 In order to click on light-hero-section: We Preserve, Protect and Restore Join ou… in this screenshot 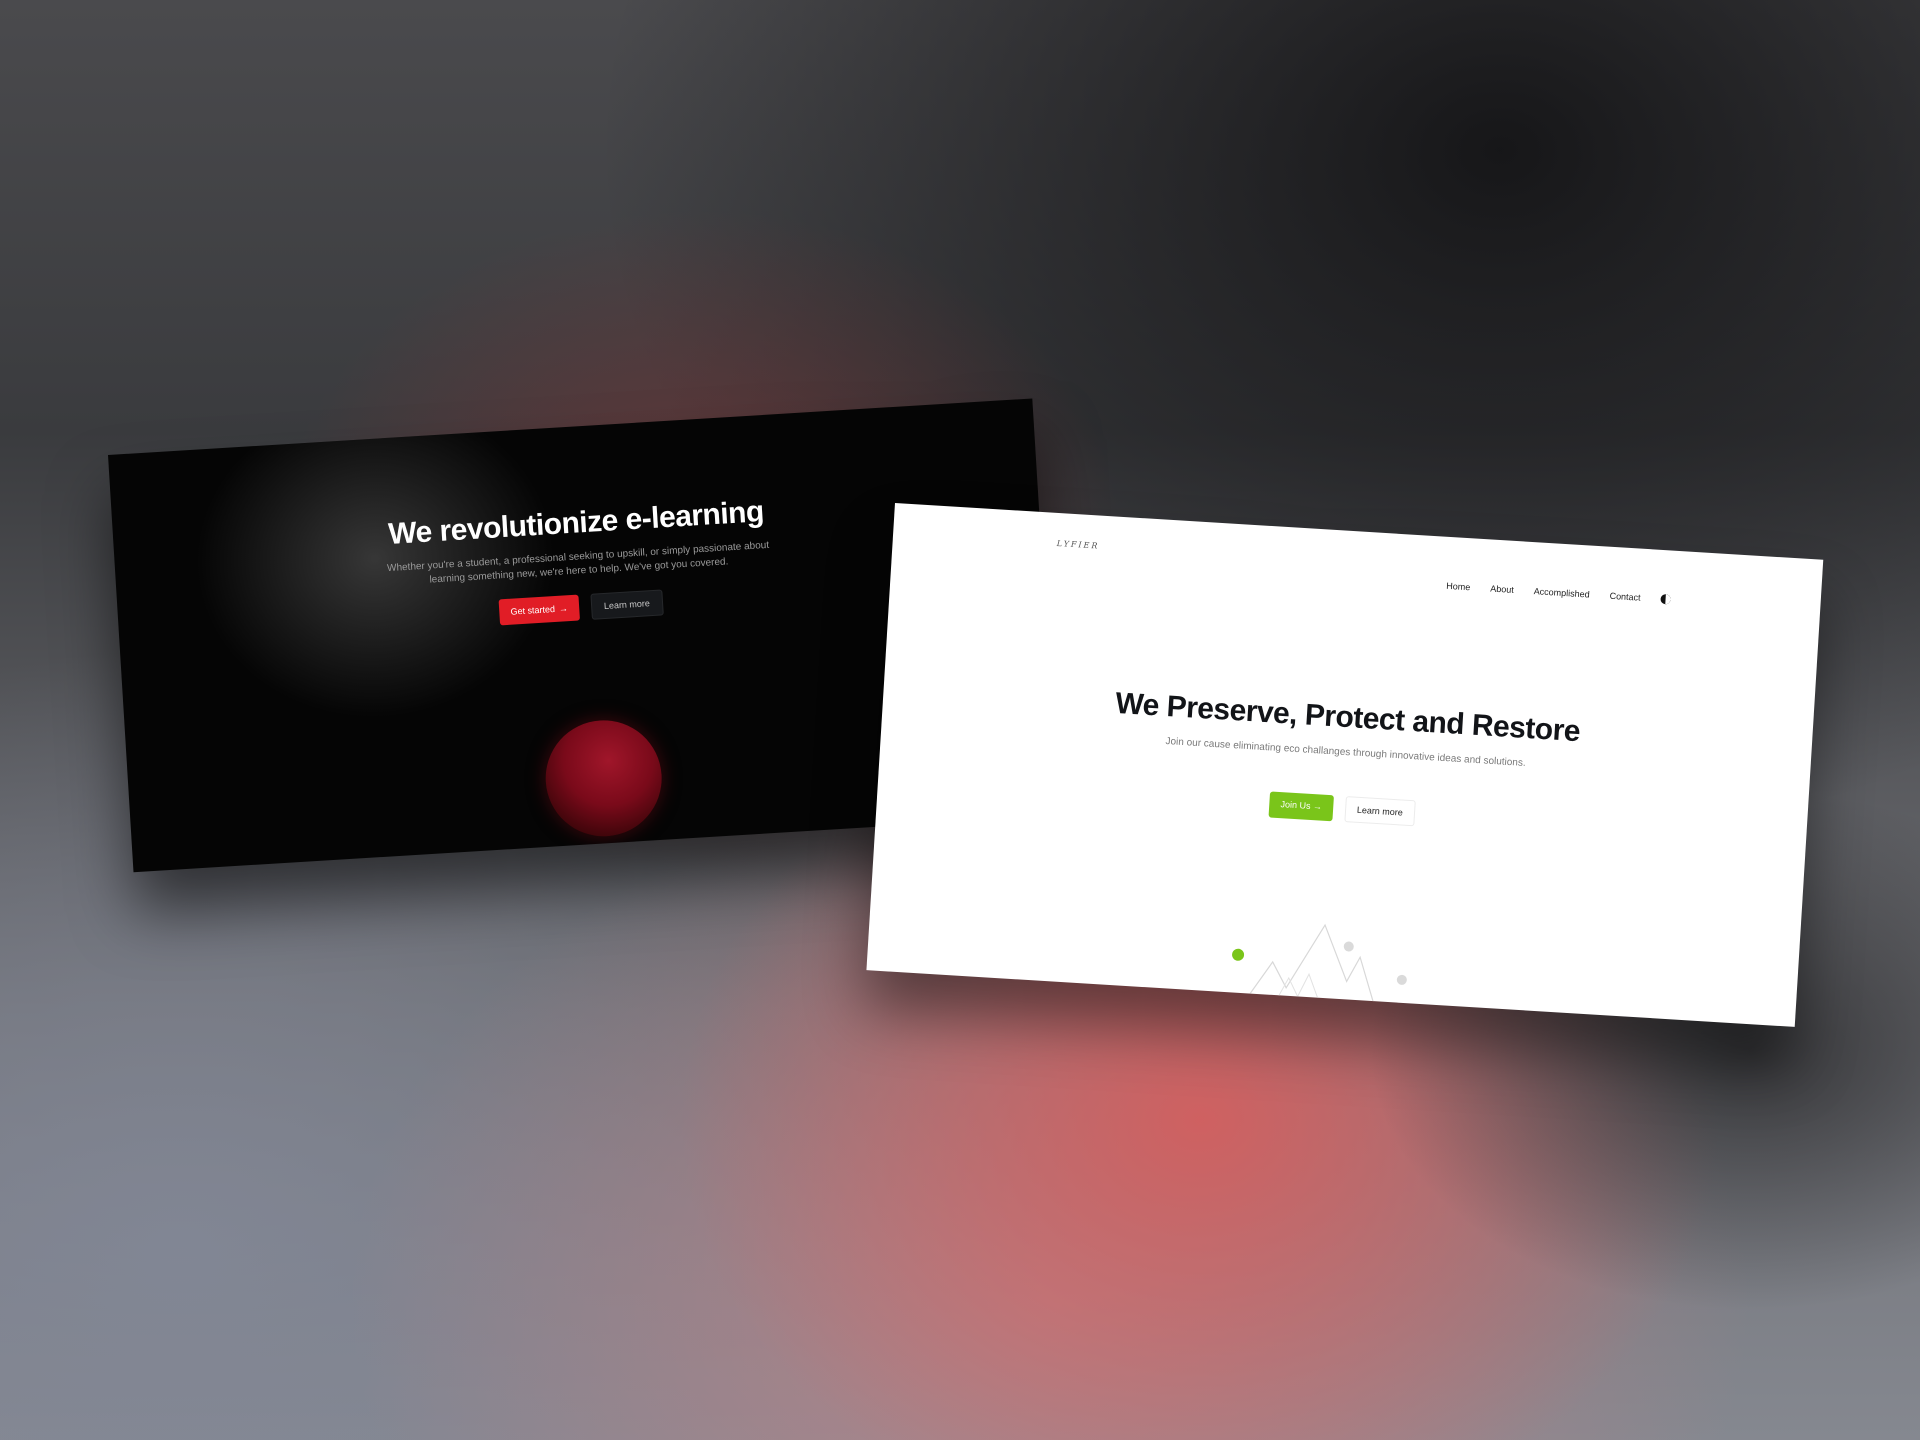, I will do `click(1345, 762)`.